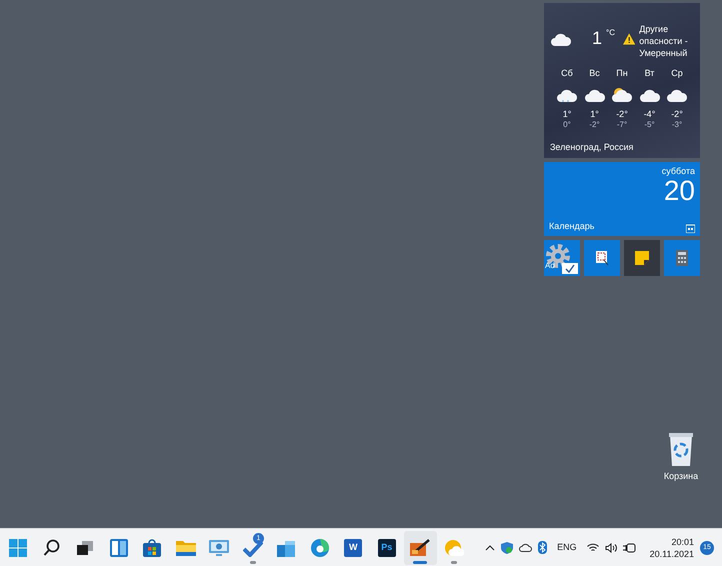 The width and height of the screenshot is (722, 566). What do you see at coordinates (594, 125) in the screenshot?
I see `forecast-low: -2°` at bounding box center [594, 125].